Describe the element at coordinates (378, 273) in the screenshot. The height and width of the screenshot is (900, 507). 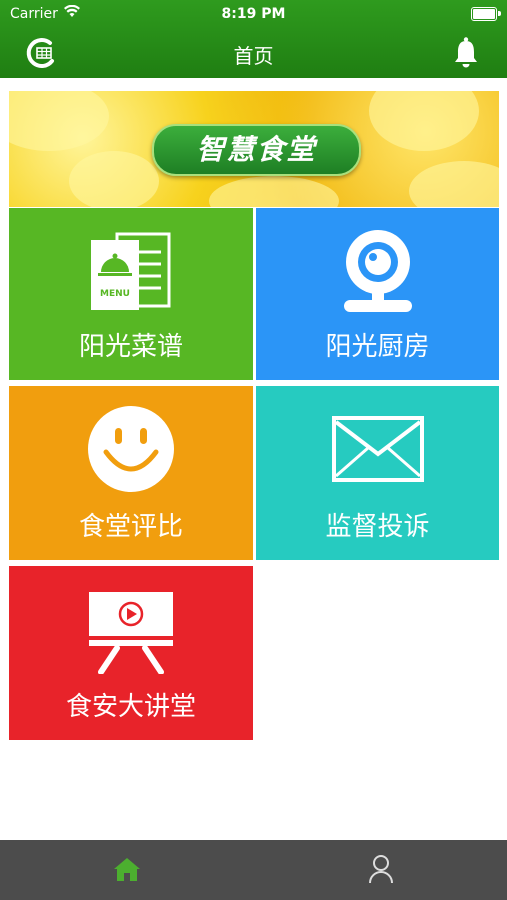
I see `camera-icon` at that location.